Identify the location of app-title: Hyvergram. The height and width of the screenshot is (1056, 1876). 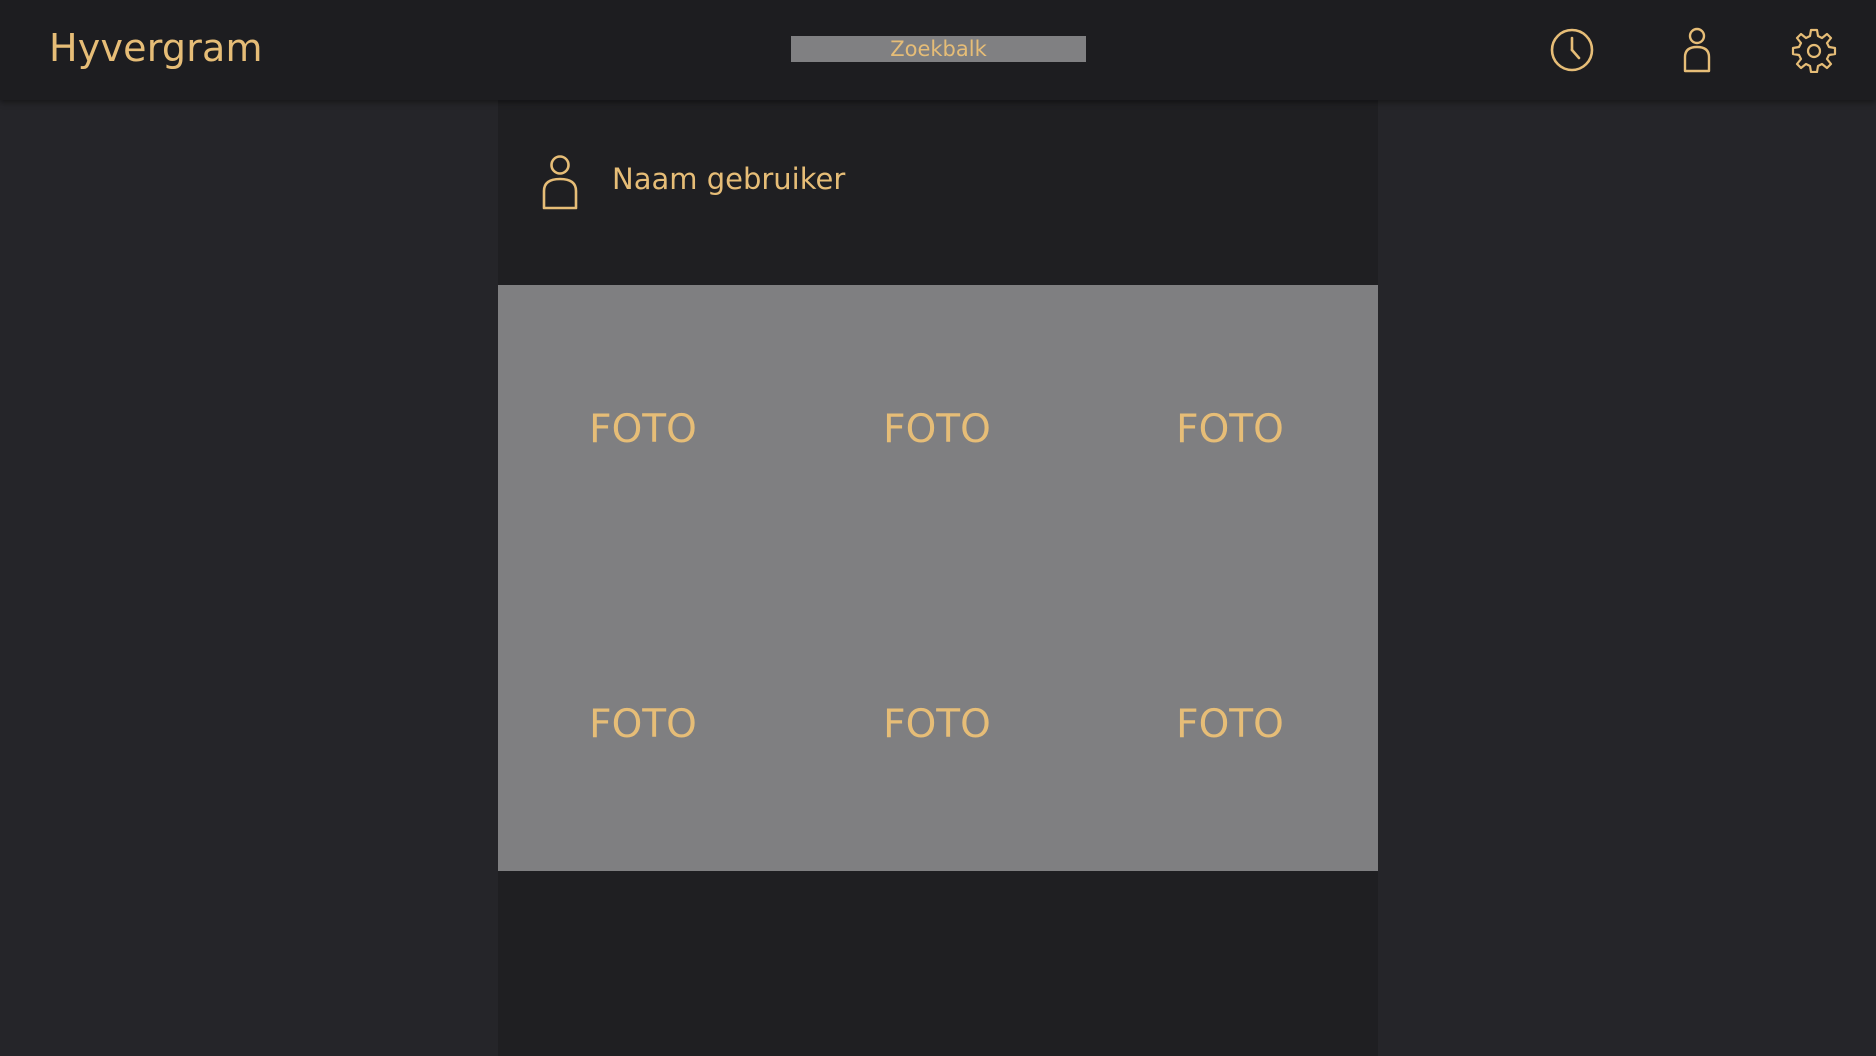
(156, 48).